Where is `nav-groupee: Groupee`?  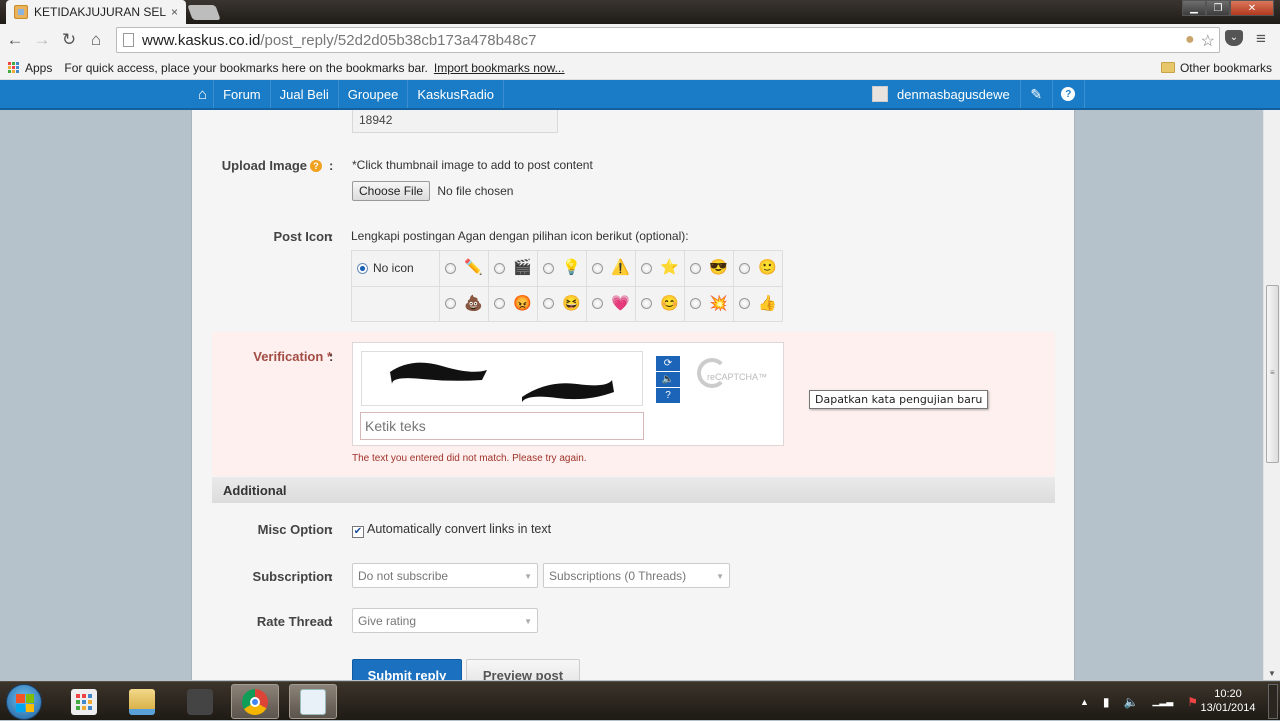 nav-groupee: Groupee is located at coordinates (374, 94).